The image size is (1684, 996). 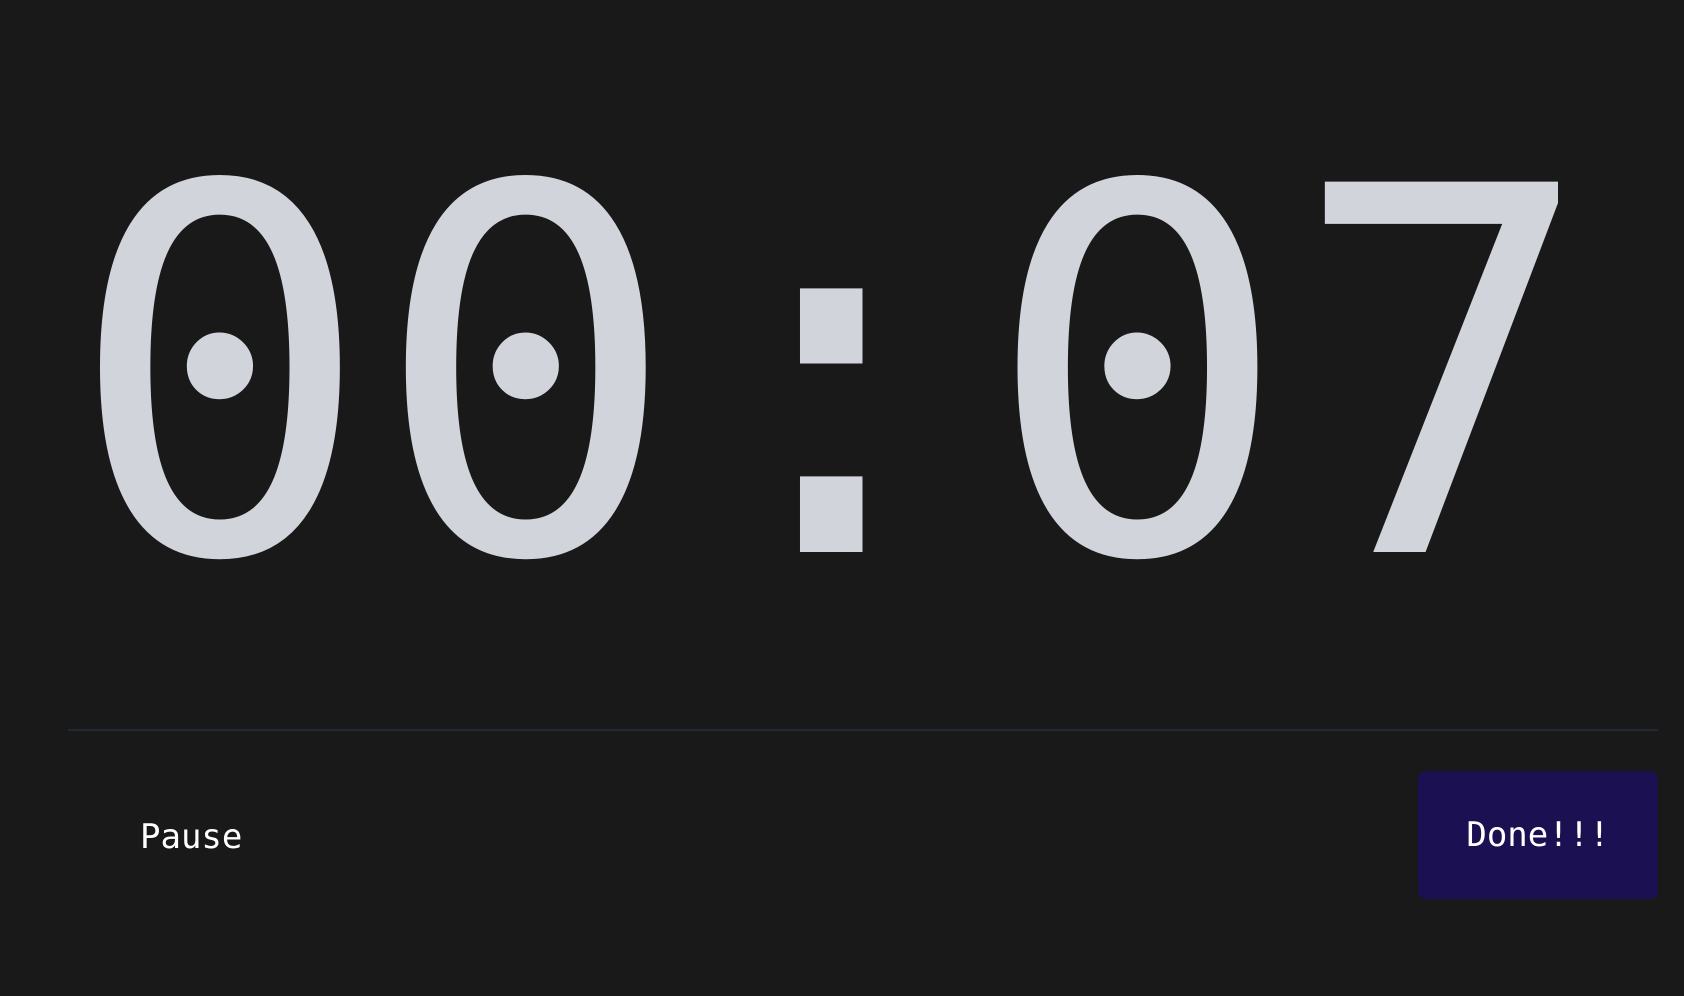 What do you see at coordinates (1538, 835) in the screenshot?
I see `done-button: Done!!!` at bounding box center [1538, 835].